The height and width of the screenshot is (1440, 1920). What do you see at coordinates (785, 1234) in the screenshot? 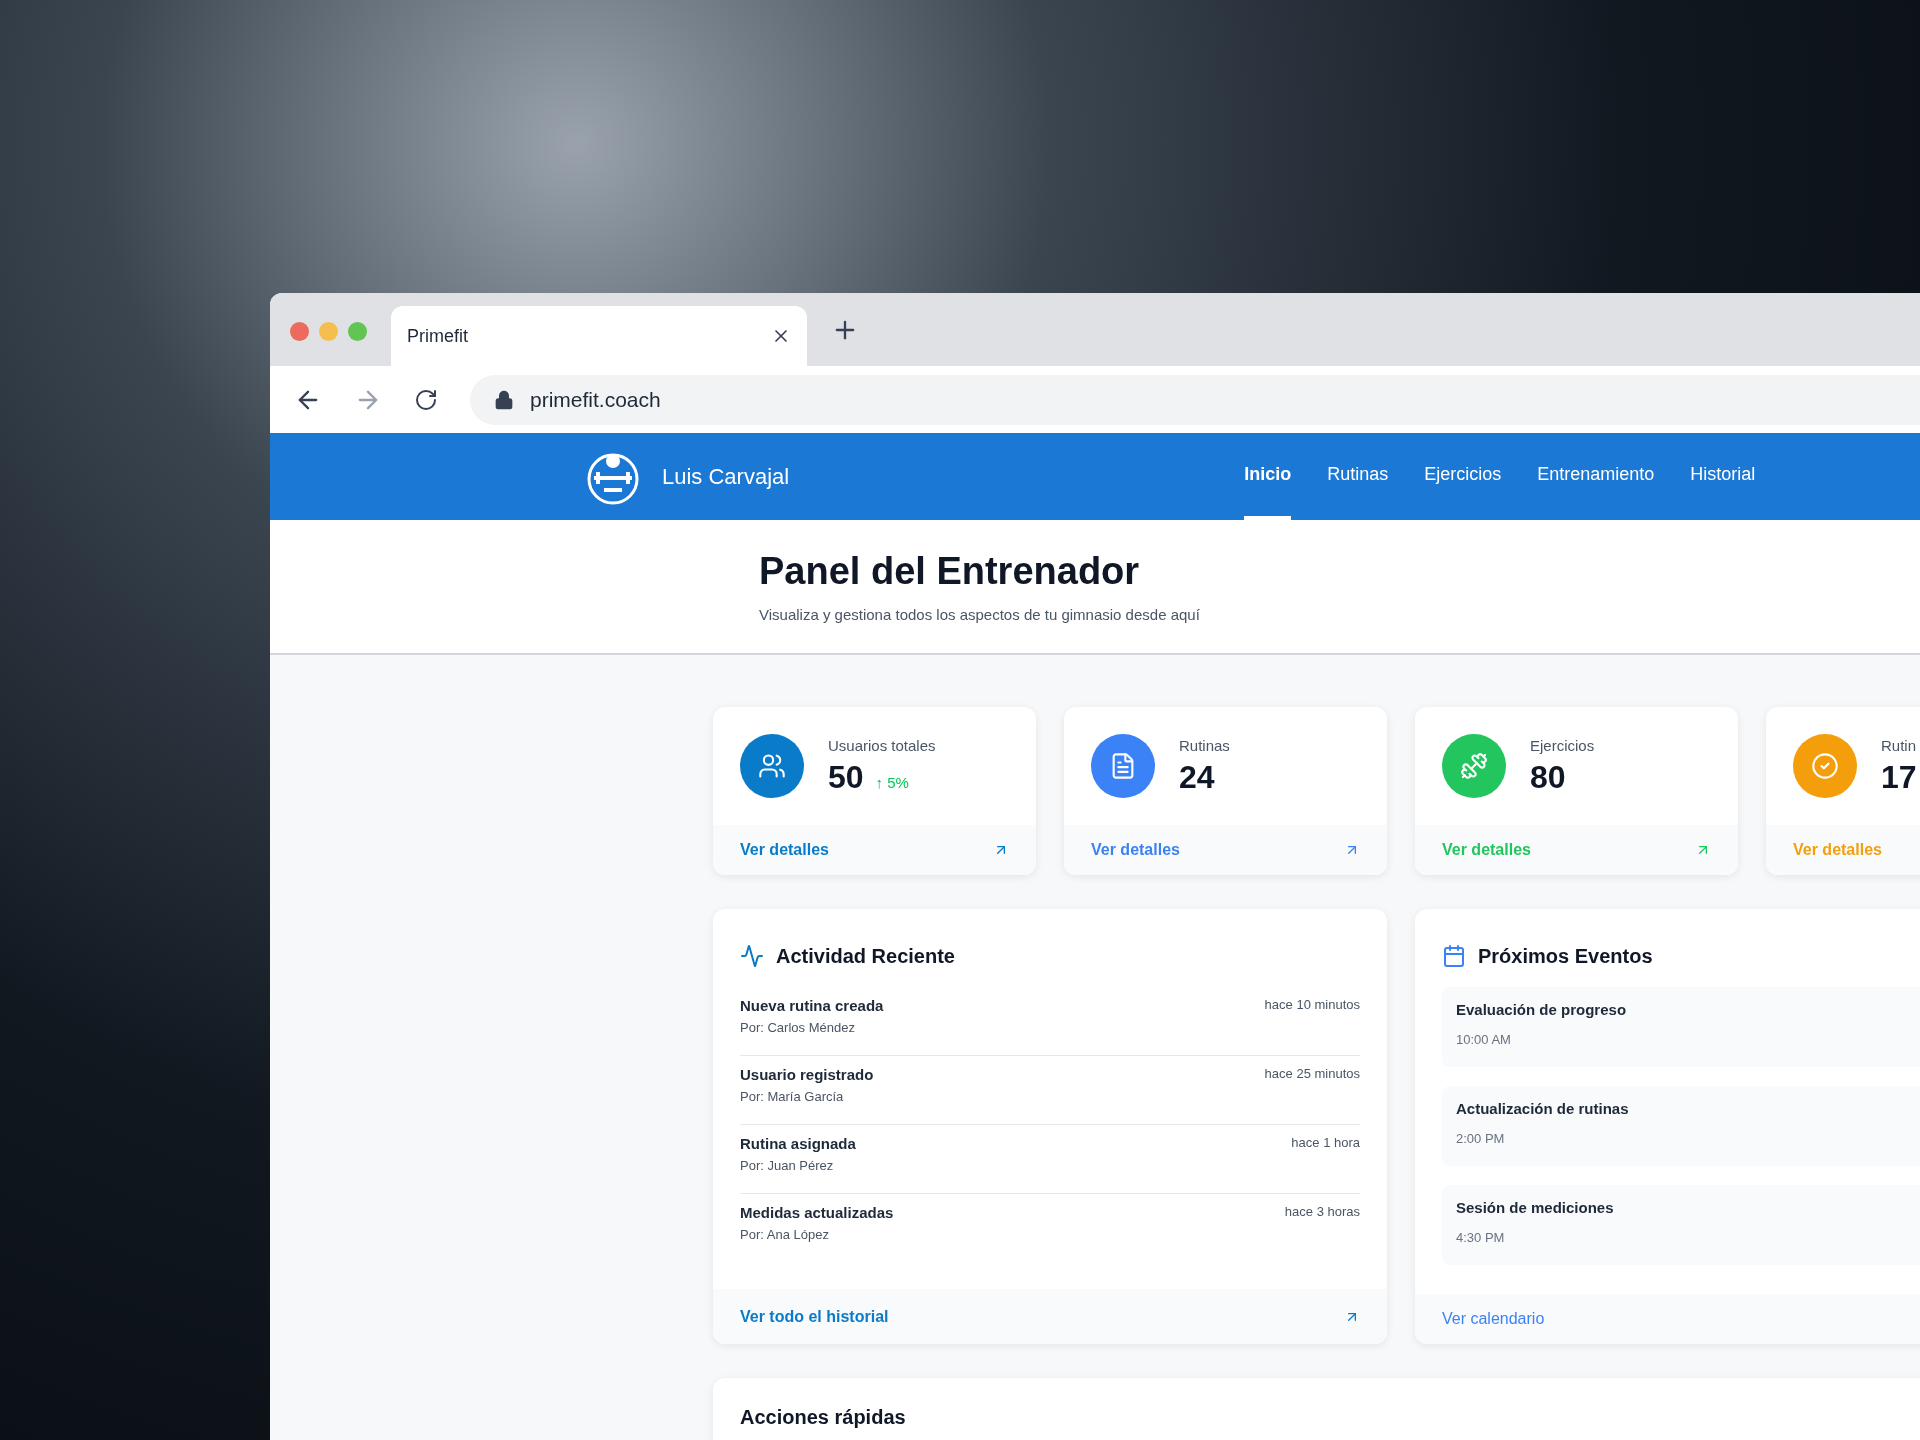
I see `activity-author: Por: Ana López` at bounding box center [785, 1234].